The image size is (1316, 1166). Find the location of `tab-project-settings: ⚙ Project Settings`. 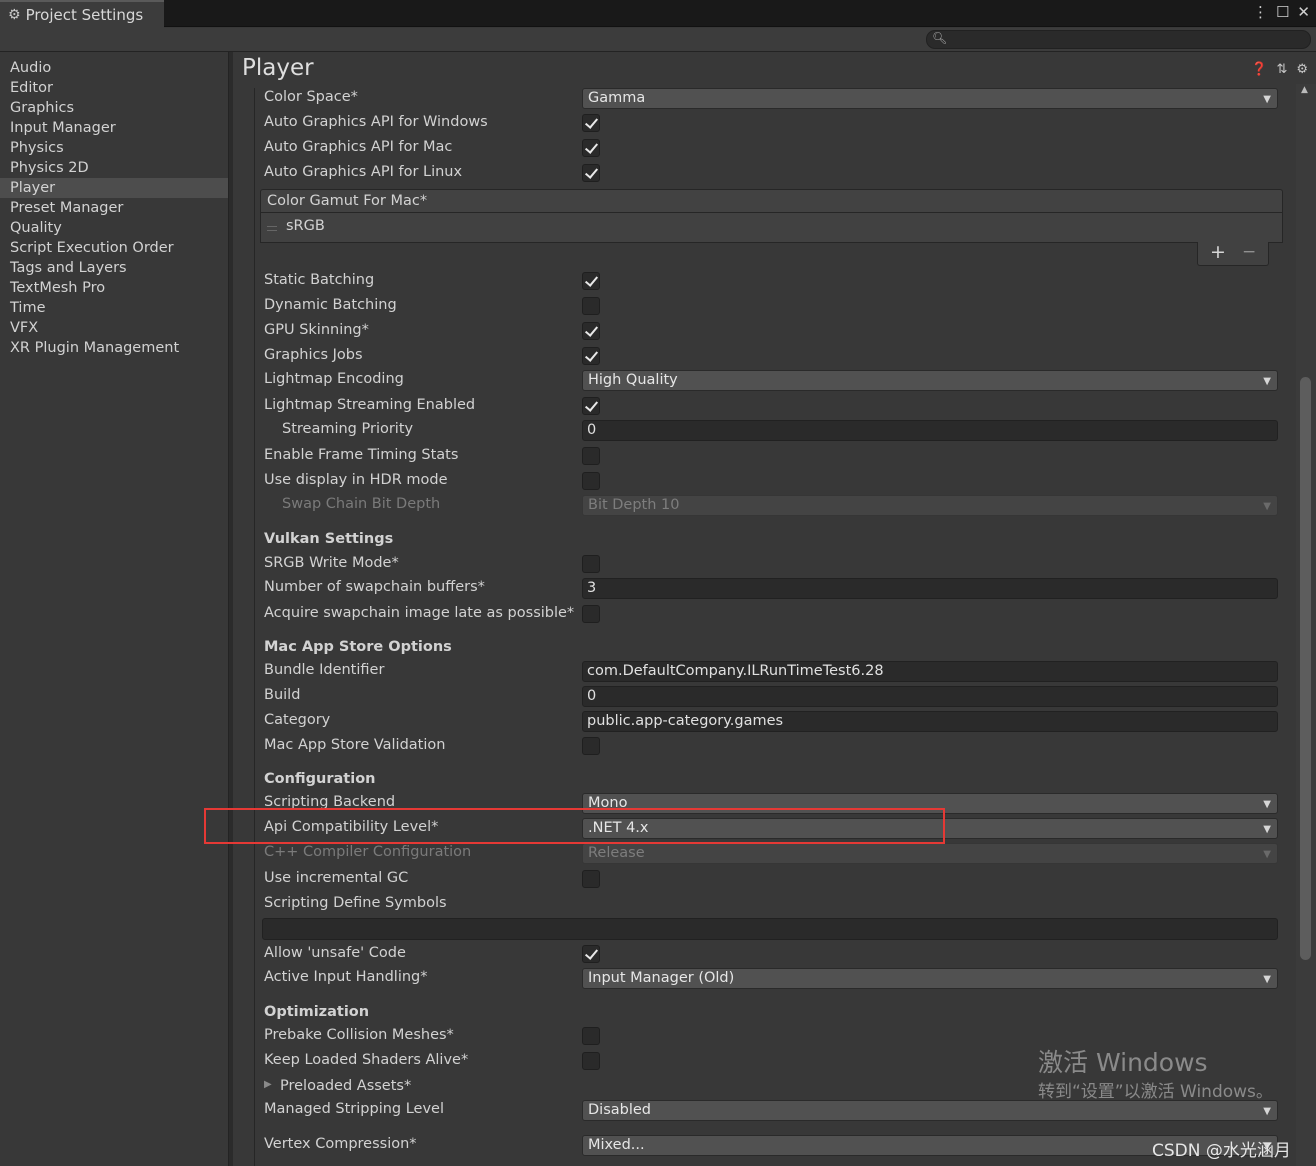

tab-project-settings: ⚙ Project Settings is located at coordinates (82, 14).